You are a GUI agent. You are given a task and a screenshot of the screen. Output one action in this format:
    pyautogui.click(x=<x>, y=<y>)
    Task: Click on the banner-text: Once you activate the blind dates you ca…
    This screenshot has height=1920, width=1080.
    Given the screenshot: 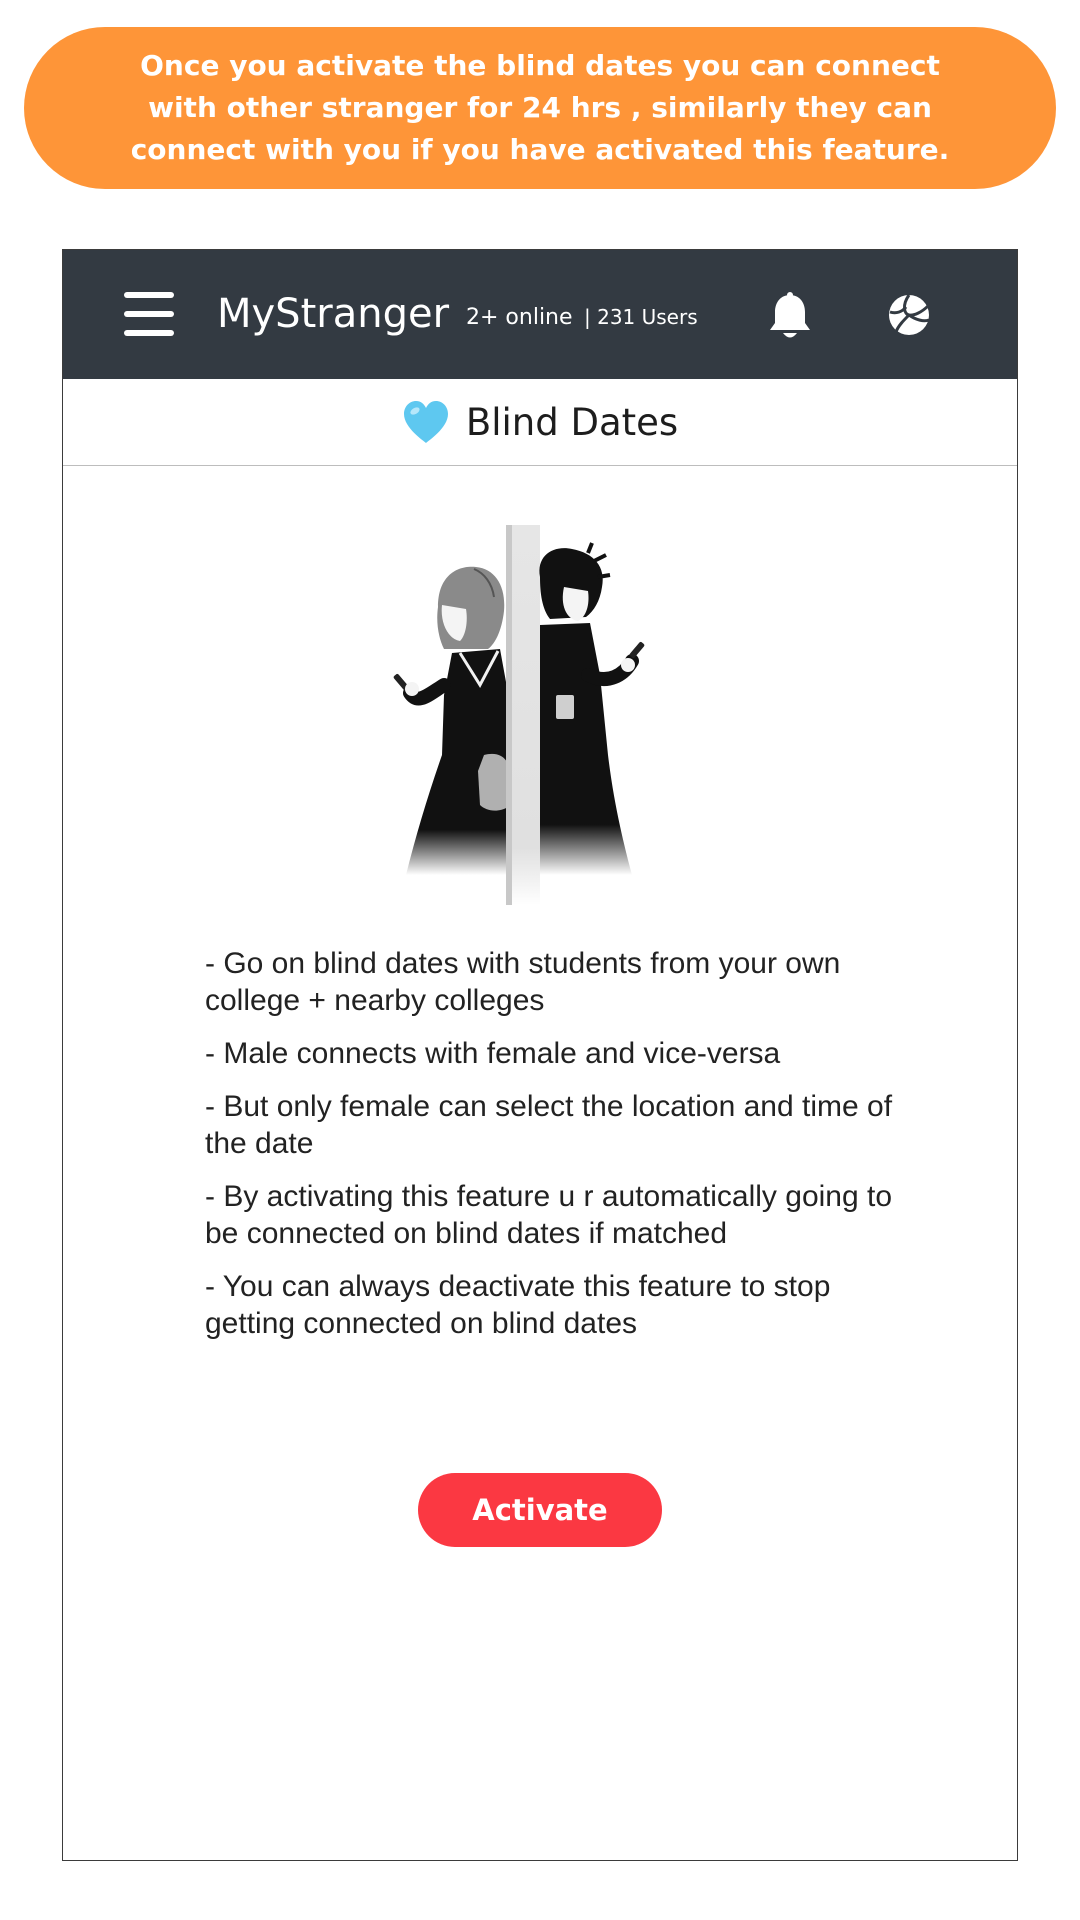 What is the action you would take?
    pyautogui.click(x=540, y=107)
    